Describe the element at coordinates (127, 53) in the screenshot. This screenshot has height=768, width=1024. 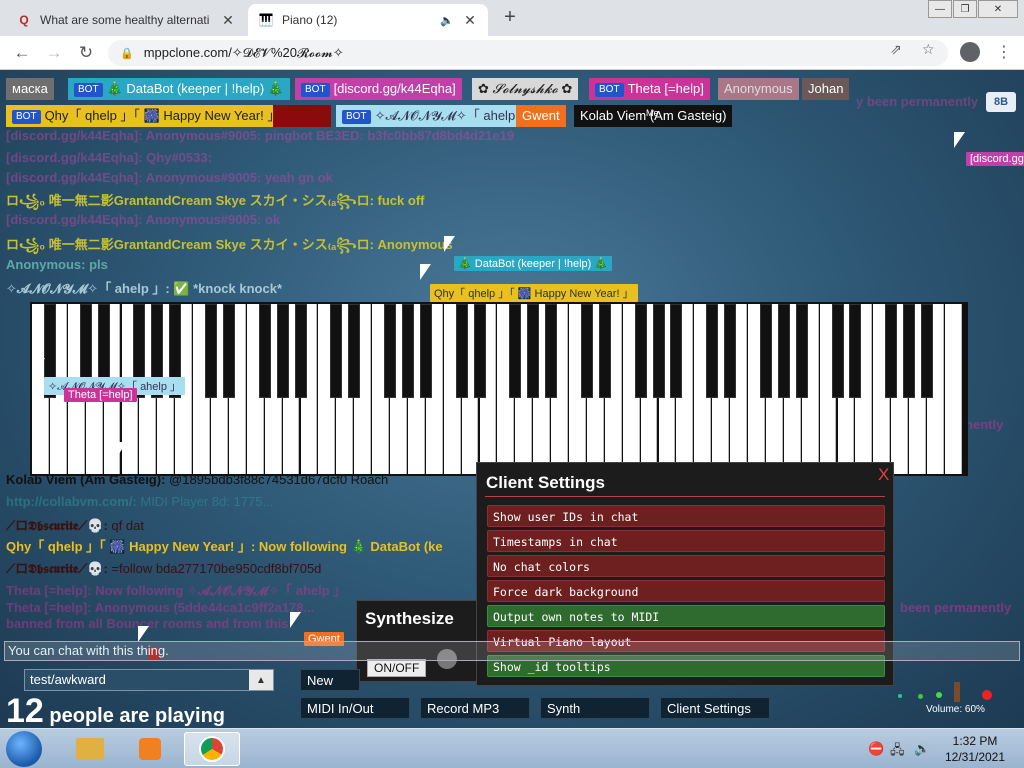
I see `lock-icon: 🔒` at that location.